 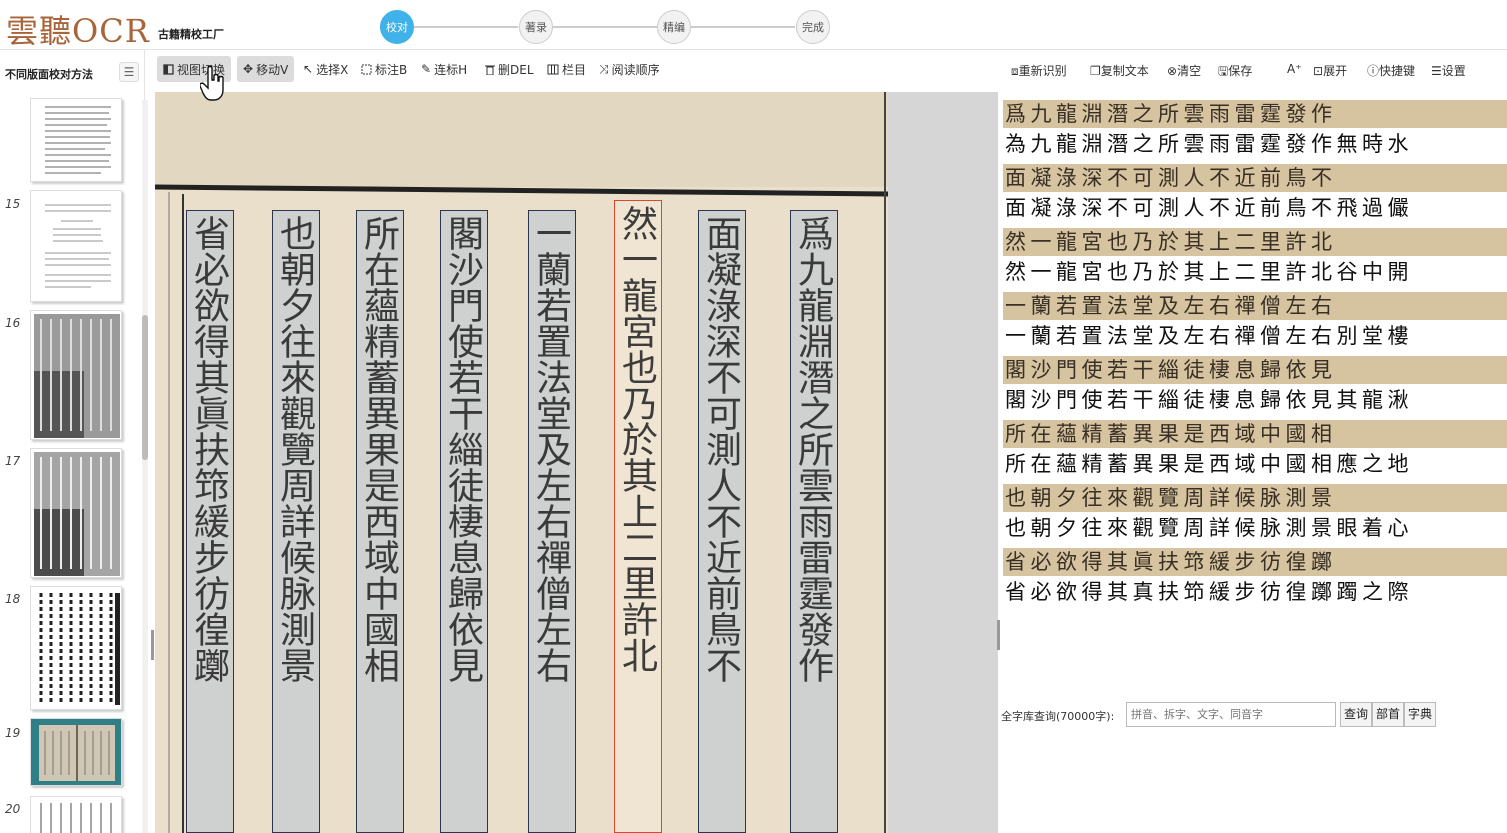 What do you see at coordinates (1255, 498) in the screenshot?
I see `line-image-strip: 也朝夕往來觀覽周詳候脉測景` at bounding box center [1255, 498].